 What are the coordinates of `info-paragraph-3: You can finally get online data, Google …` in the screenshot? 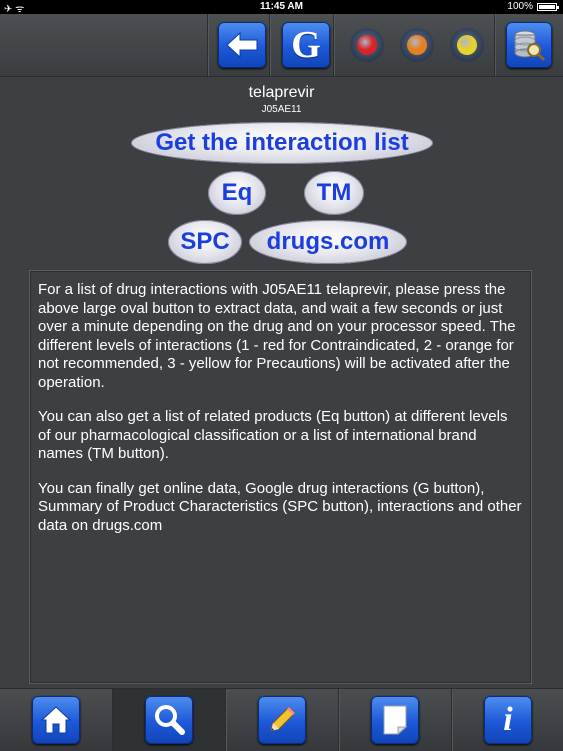 It's located at (280, 506).